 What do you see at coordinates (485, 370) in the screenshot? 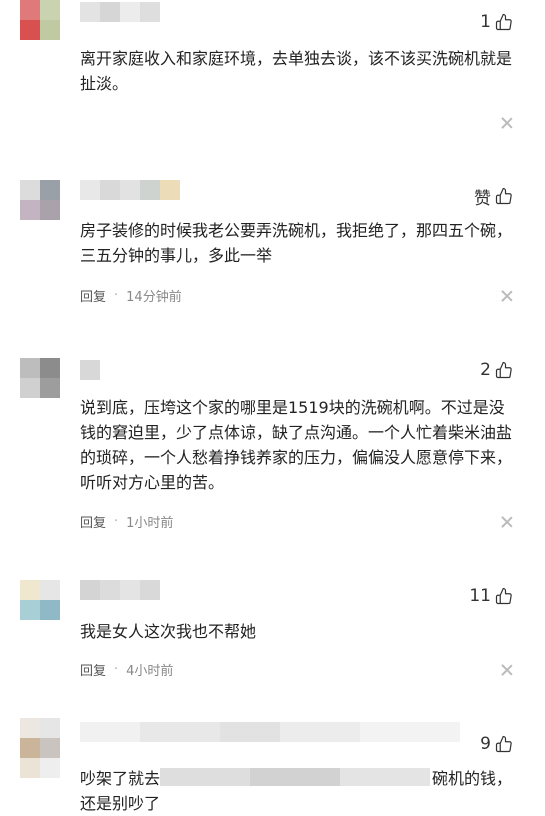
I see `like-count: 2` at bounding box center [485, 370].